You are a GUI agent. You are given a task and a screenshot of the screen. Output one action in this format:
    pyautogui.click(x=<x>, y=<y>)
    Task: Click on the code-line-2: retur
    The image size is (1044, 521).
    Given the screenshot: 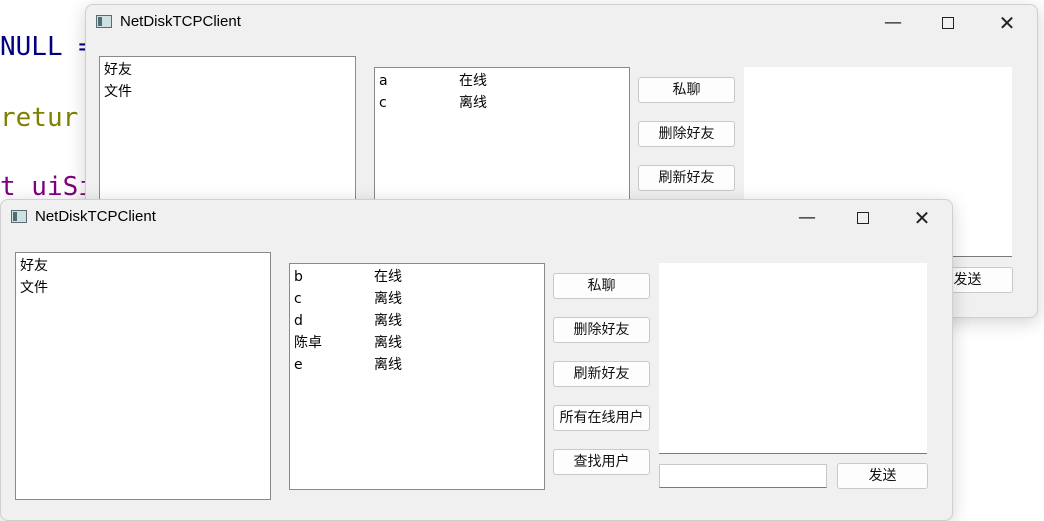 What is the action you would take?
    pyautogui.click(x=39, y=118)
    